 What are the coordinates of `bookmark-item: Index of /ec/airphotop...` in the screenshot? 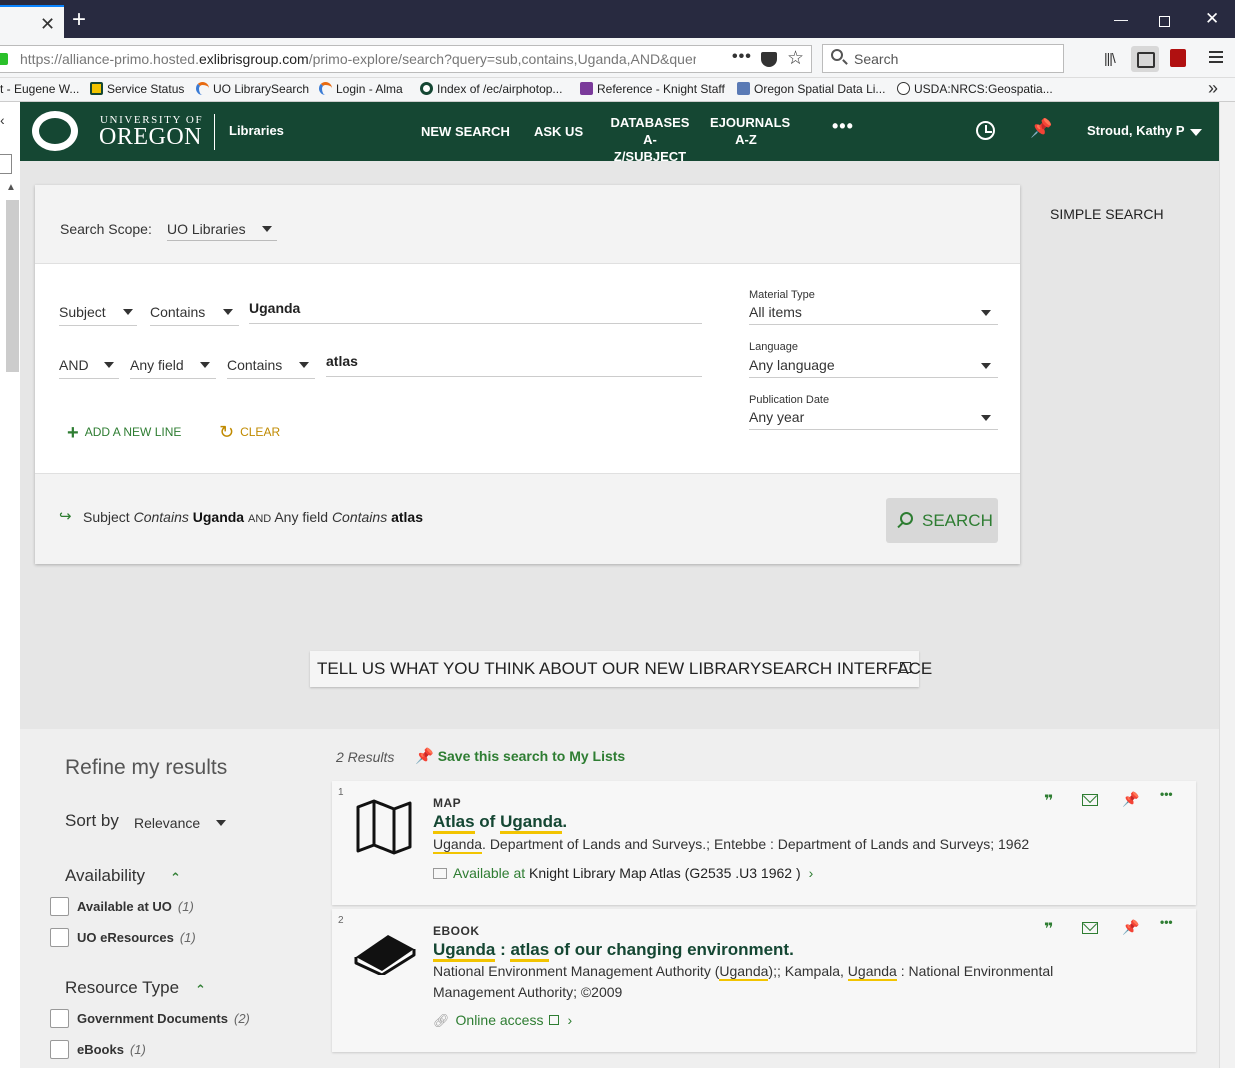 It's located at (491, 89).